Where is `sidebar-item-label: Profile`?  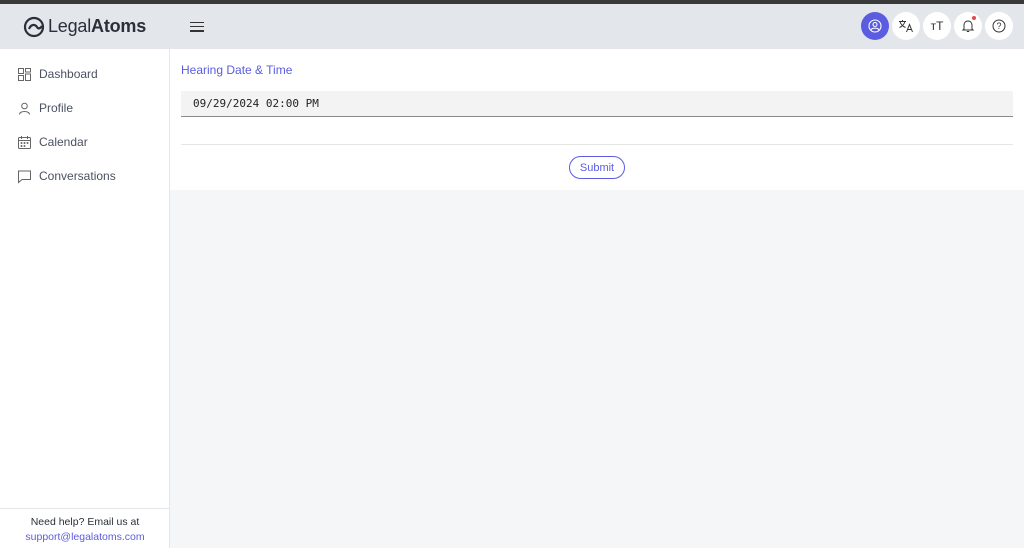 sidebar-item-label: Profile is located at coordinates (56, 108).